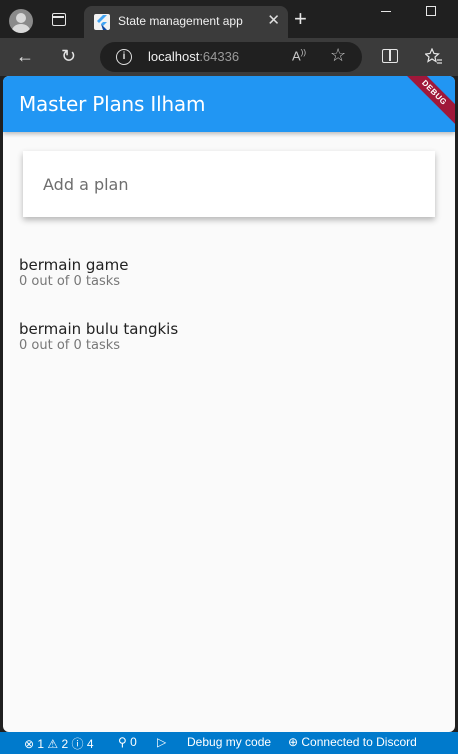 This screenshot has width=458, height=754. I want to click on address-bar: i localhost:64336 A)) ☆, so click(231, 57).